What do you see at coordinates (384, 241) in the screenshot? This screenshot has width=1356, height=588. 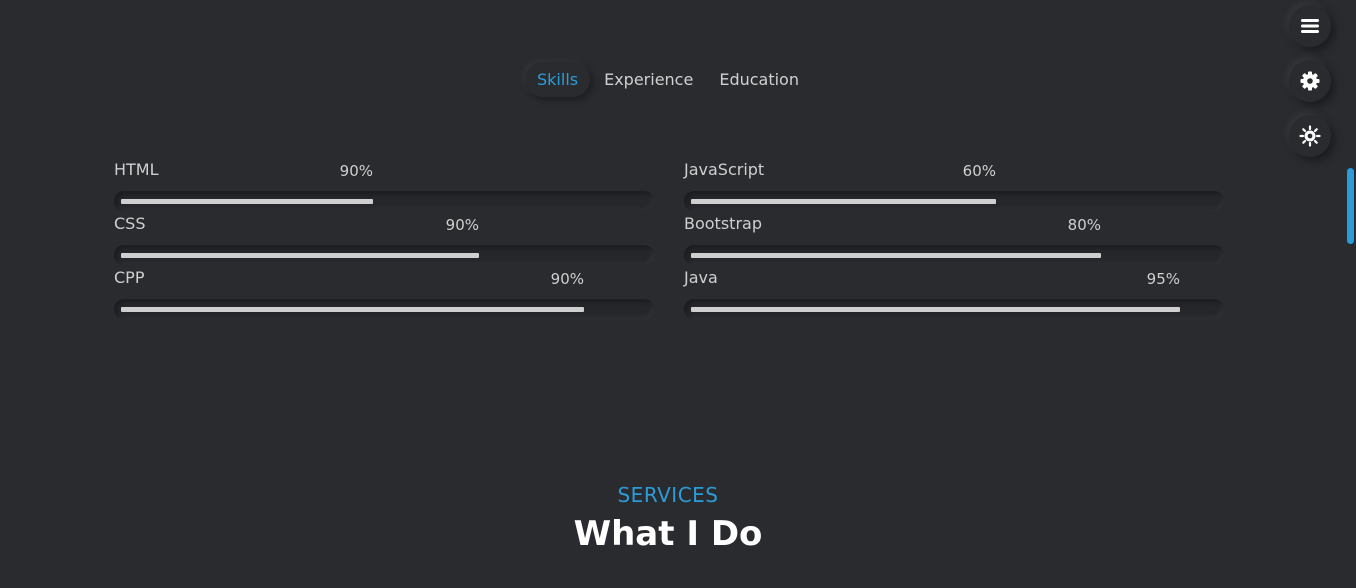 I see `skill-css: CSS 90%` at bounding box center [384, 241].